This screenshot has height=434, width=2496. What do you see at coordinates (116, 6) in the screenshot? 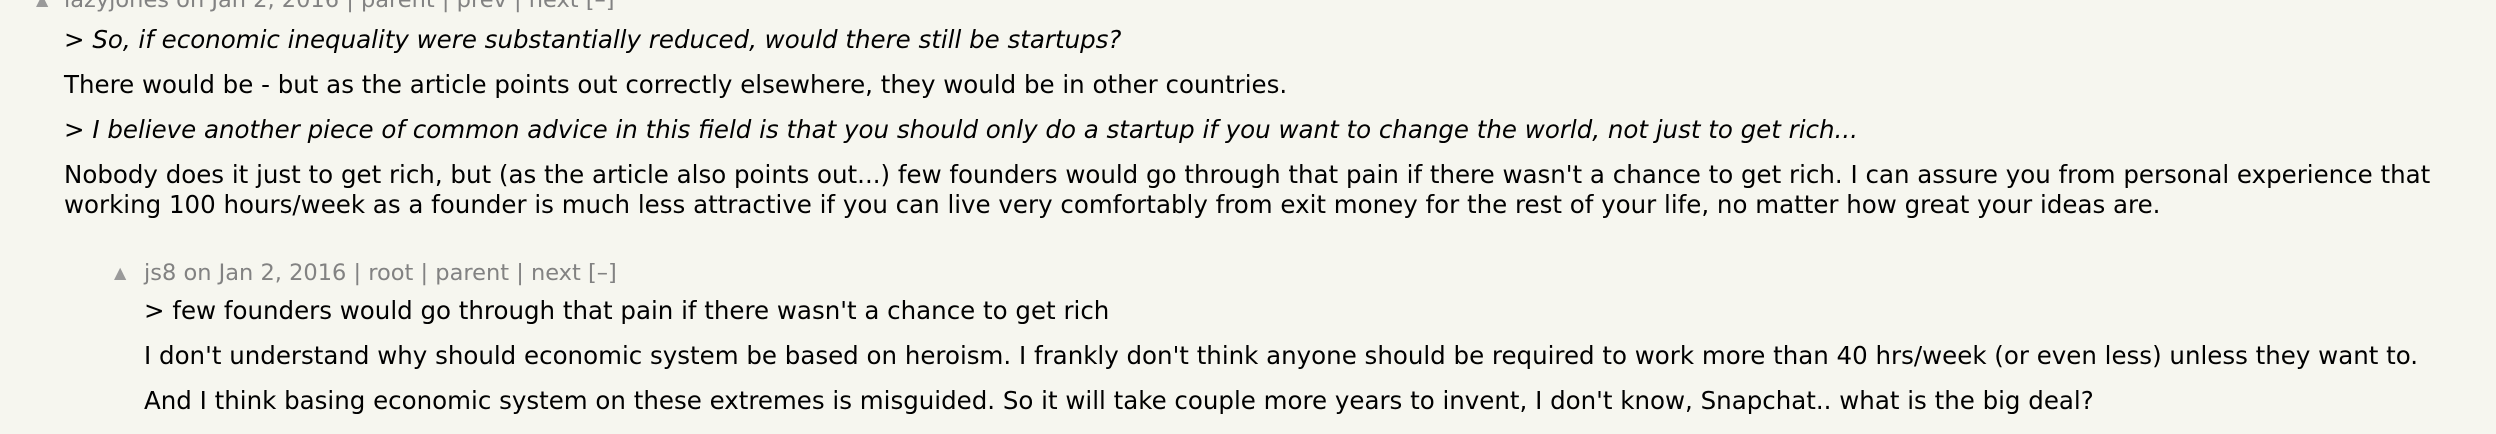
I see `comment-user-link: lazyjones` at bounding box center [116, 6].